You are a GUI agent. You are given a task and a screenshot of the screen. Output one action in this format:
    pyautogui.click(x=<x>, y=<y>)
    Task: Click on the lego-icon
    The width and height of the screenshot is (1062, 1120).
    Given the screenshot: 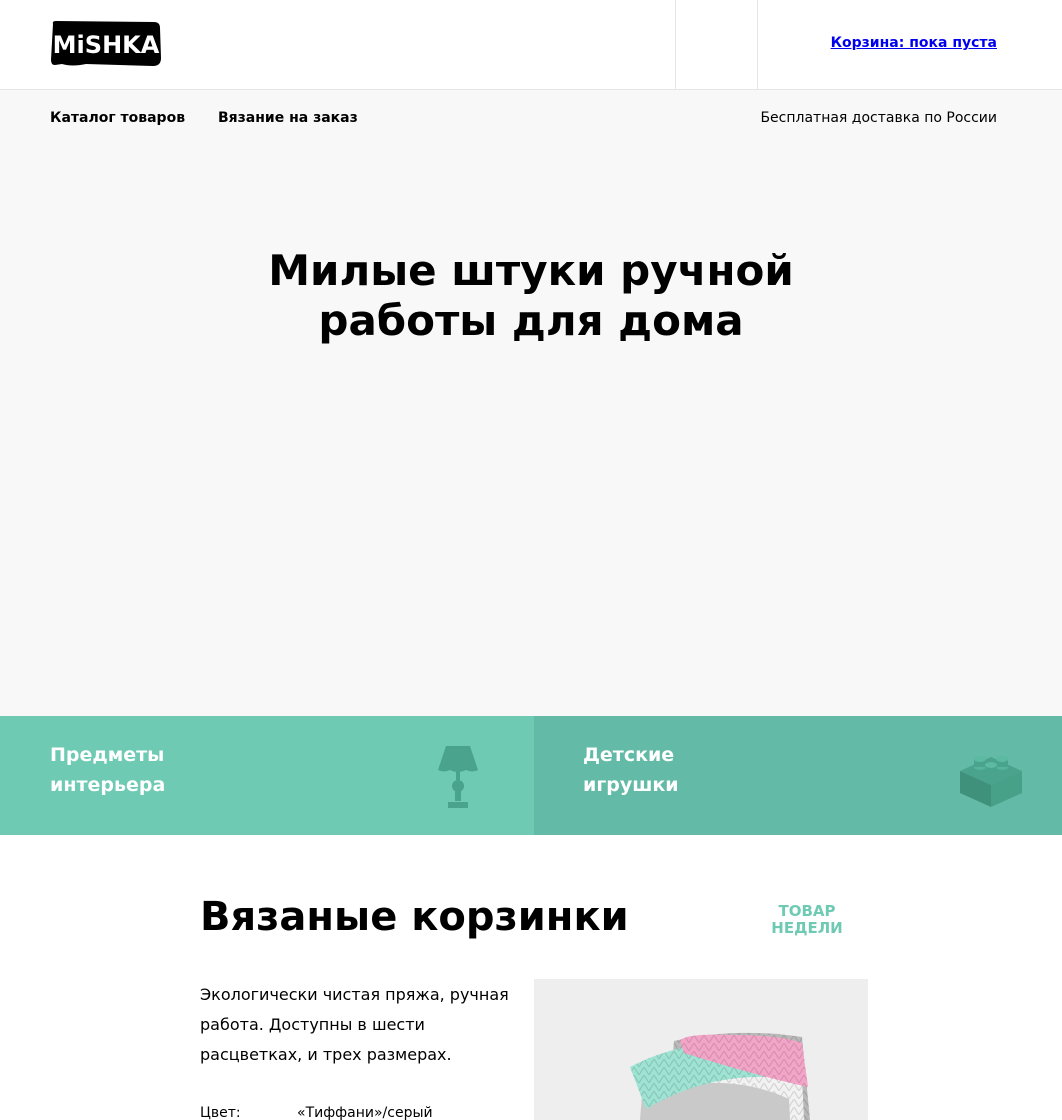 What is the action you would take?
    pyautogui.click(x=991, y=781)
    